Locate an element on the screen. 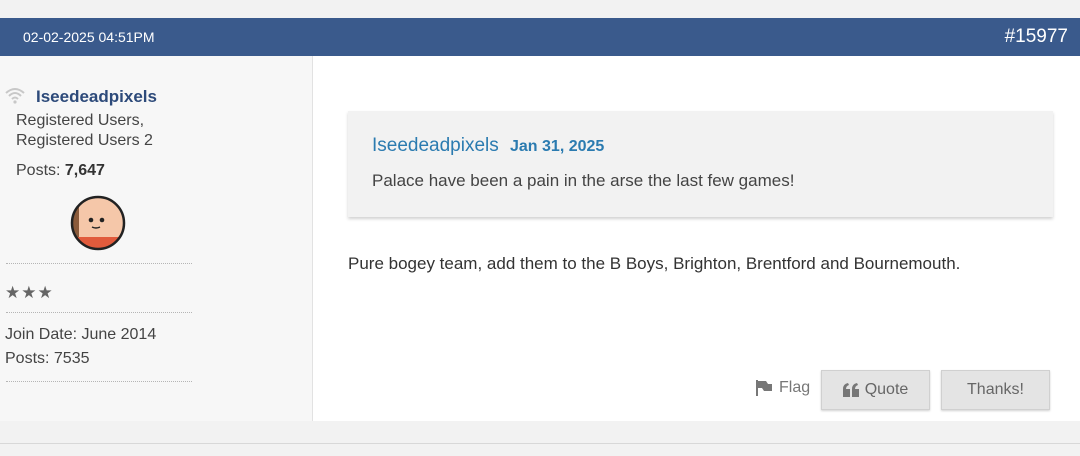 Image resolution: width=1080 pixels, height=456 pixels. user-groups: Registered Users, Registered Users 2 is located at coordinates (84, 131).